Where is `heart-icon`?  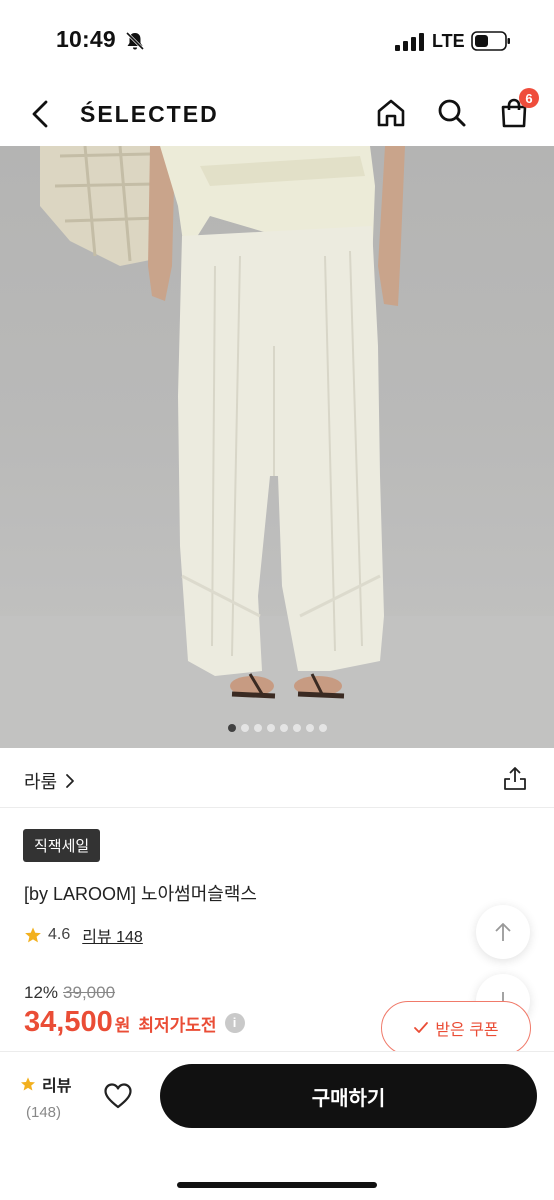
heart-icon is located at coordinates (118, 1096).